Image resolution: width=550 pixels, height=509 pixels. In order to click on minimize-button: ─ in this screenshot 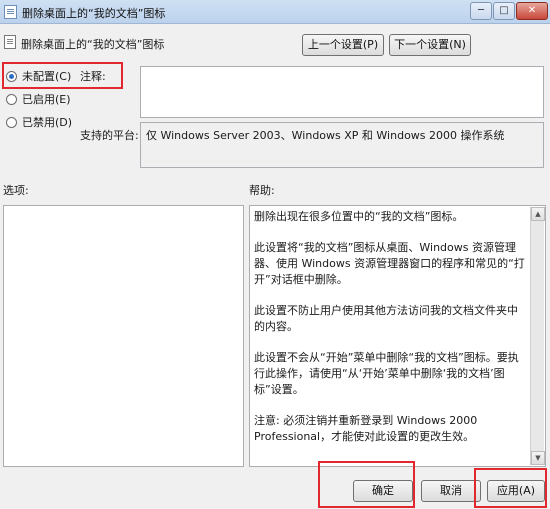, I will do `click(481, 11)`.